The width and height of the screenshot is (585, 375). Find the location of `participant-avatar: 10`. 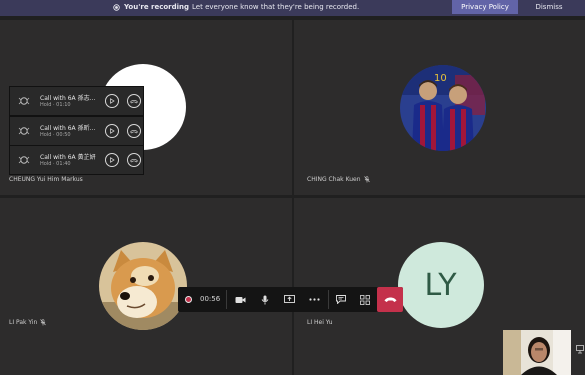

participant-avatar: 10 is located at coordinates (443, 108).